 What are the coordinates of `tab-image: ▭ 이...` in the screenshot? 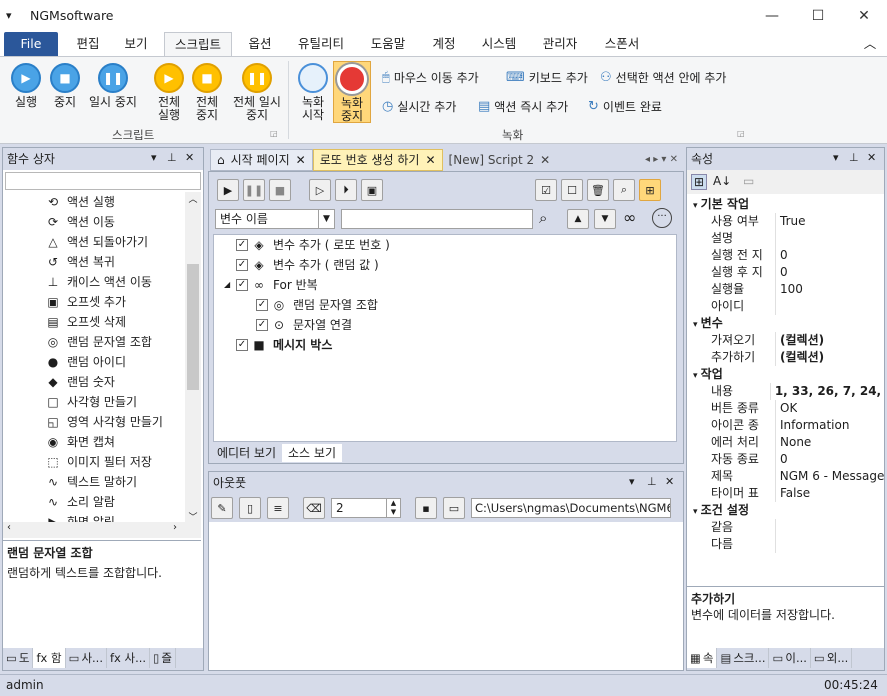 It's located at (790, 658).